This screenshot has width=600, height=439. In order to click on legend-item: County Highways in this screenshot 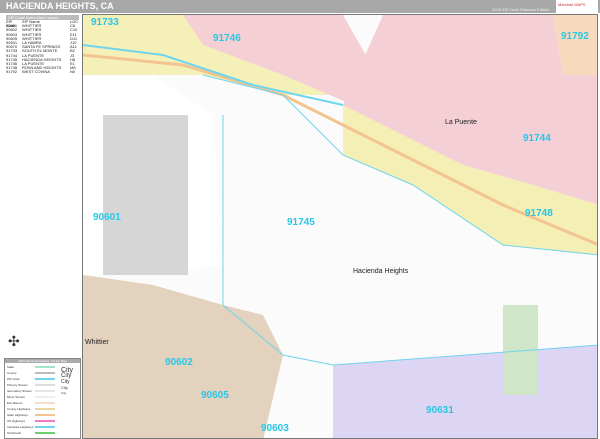, I will do `click(31, 409)`.